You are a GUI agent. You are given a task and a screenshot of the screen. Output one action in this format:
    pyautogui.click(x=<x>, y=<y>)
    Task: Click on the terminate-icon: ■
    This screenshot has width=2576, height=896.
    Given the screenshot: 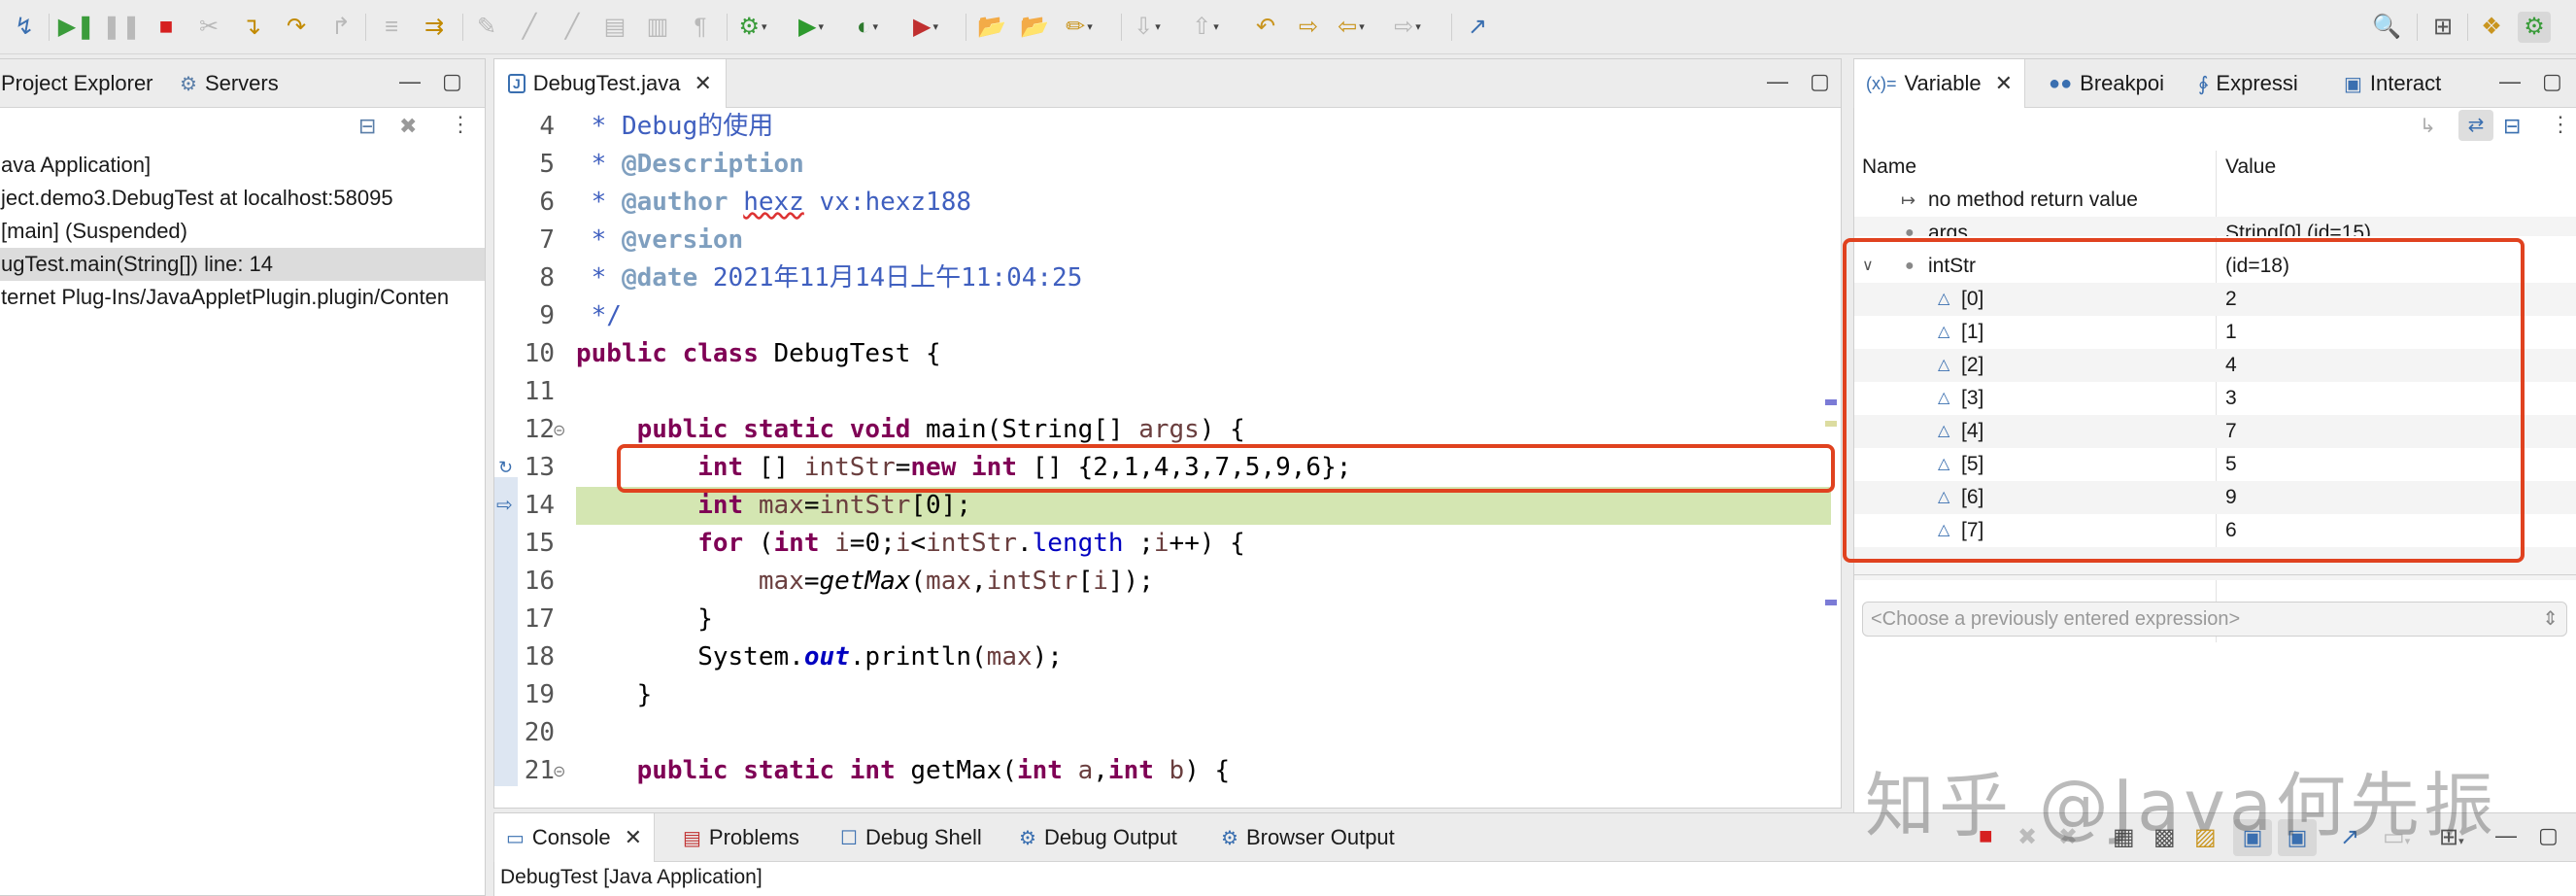 What is the action you would take?
    pyautogui.click(x=166, y=27)
    